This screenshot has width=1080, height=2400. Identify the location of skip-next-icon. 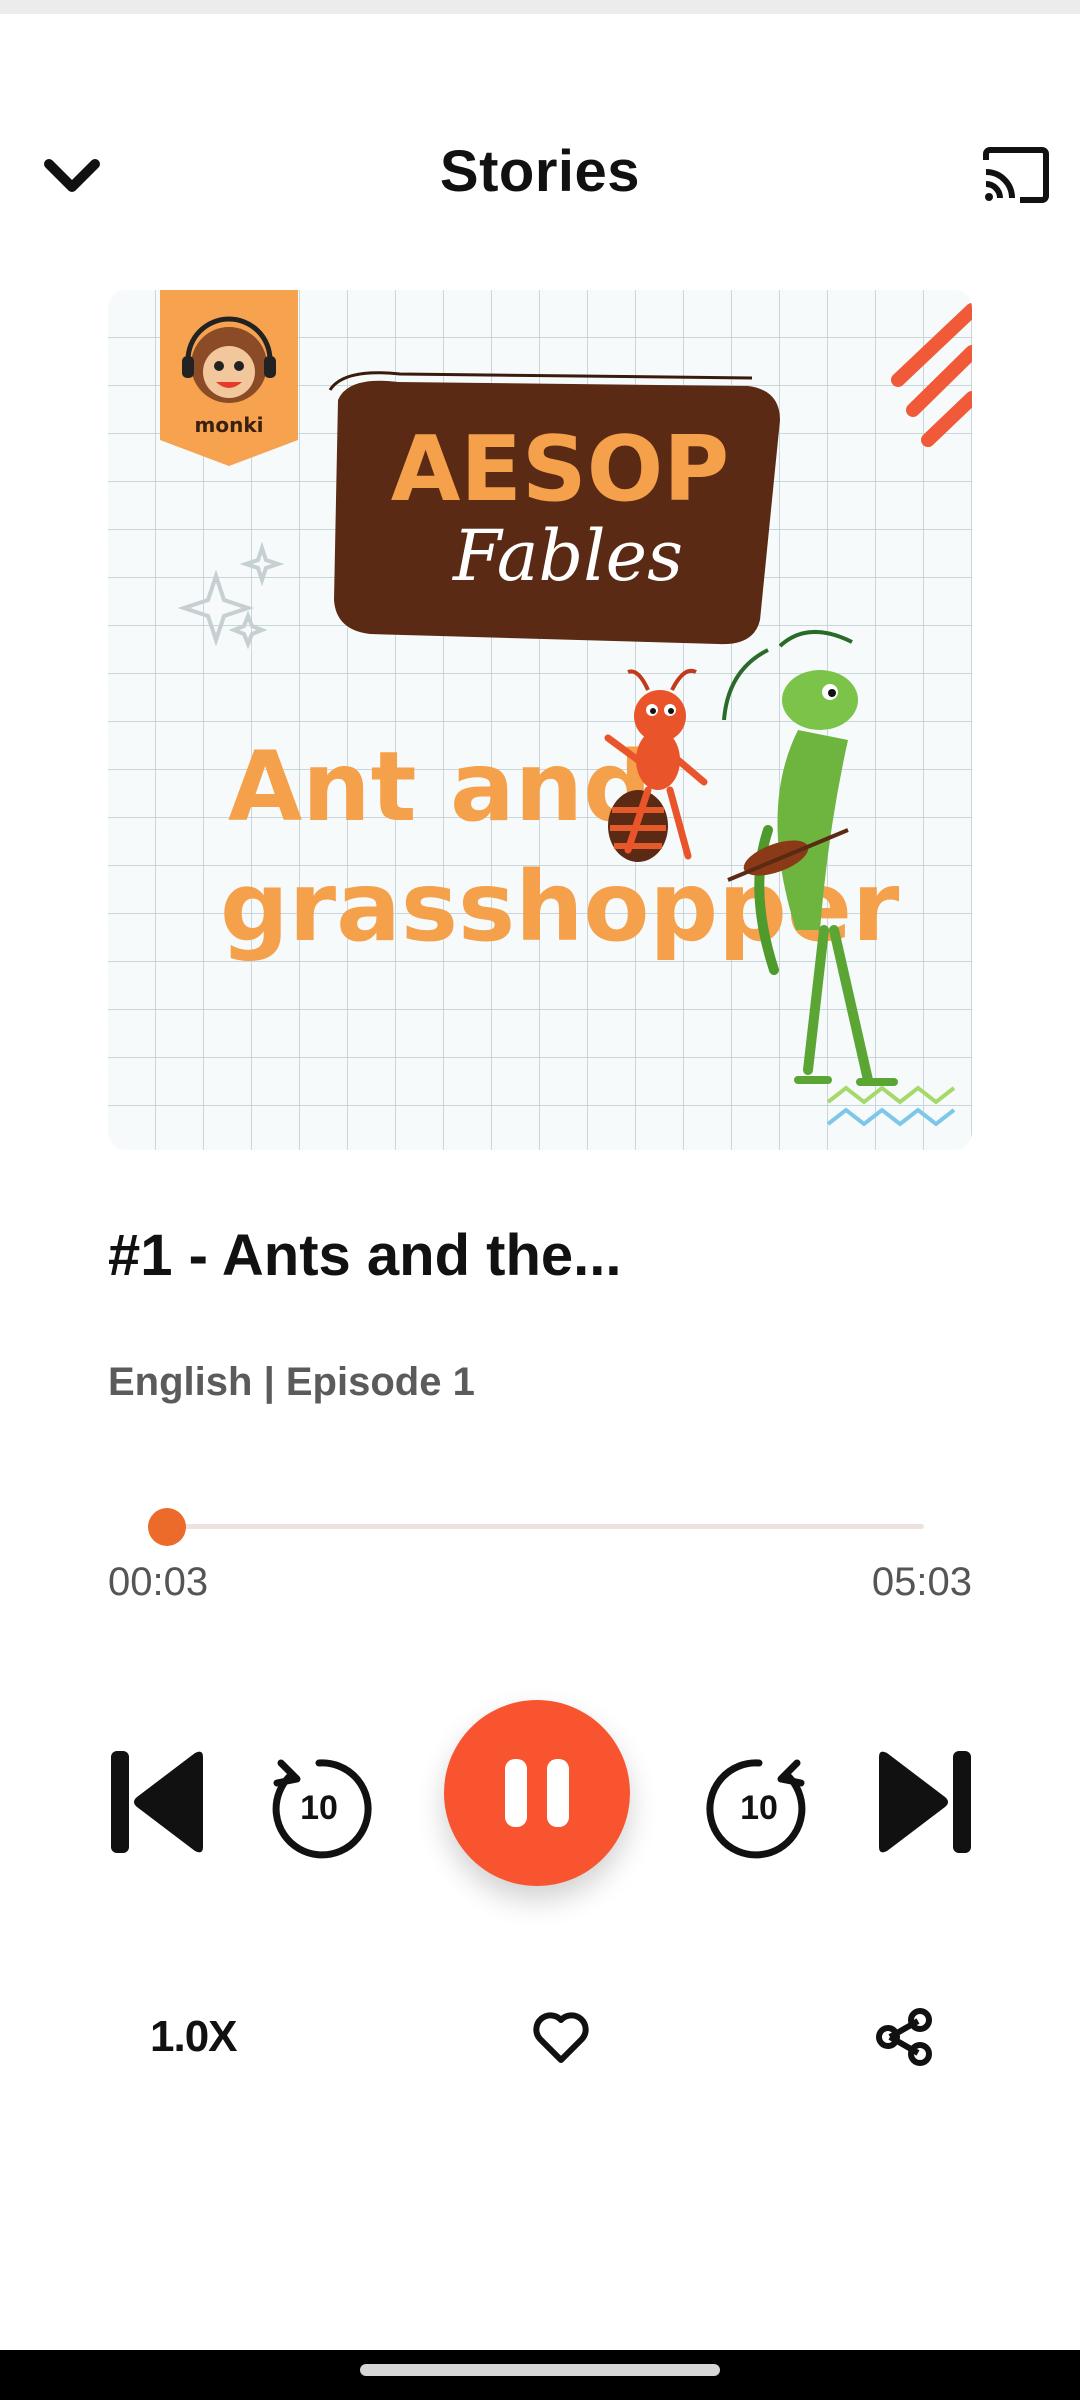
(925, 1802).